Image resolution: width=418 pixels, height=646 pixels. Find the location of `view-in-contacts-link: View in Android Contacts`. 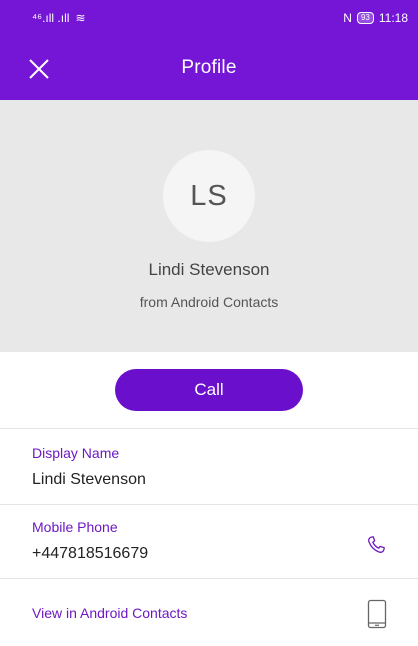

view-in-contacts-link: View in Android Contacts is located at coordinates (109, 613).